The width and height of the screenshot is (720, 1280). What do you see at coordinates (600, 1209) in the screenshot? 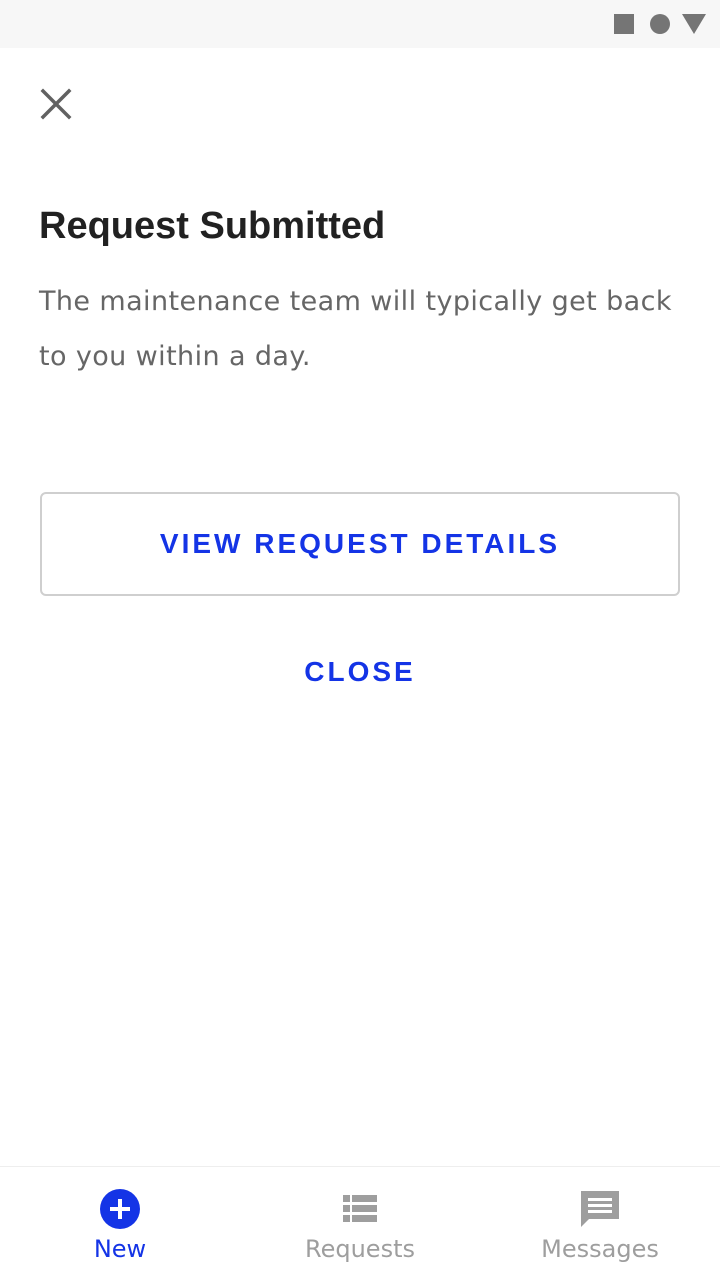
I see `message-icon` at bounding box center [600, 1209].